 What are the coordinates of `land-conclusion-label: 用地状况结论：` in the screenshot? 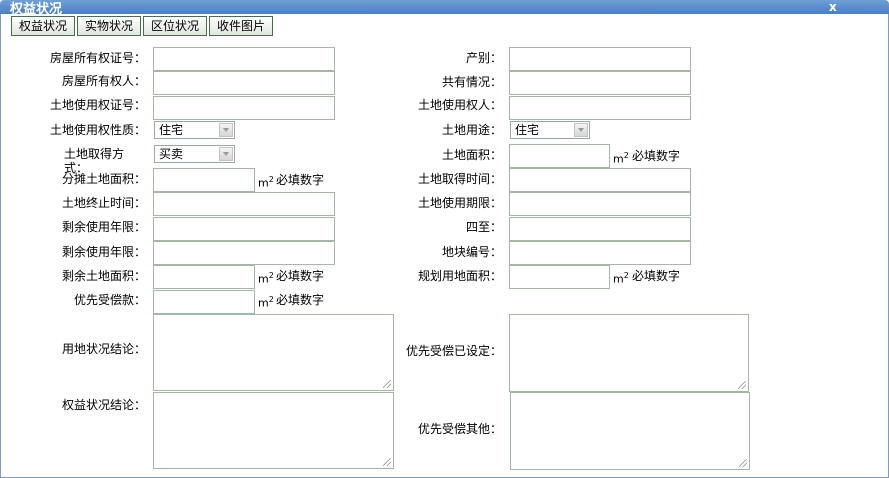 It's located at (103, 349).